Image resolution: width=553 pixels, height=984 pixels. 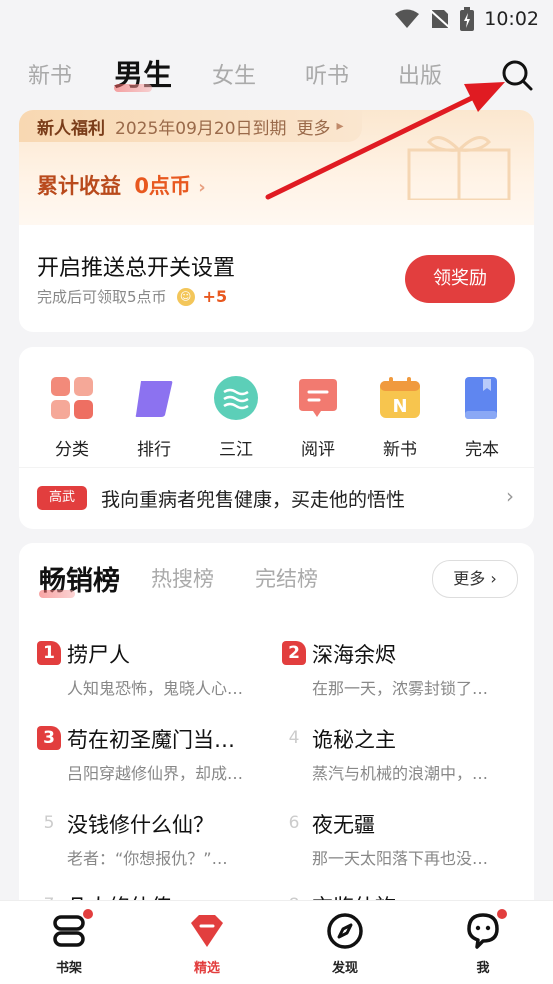 I want to click on tab-published: 出版, so click(x=420, y=74).